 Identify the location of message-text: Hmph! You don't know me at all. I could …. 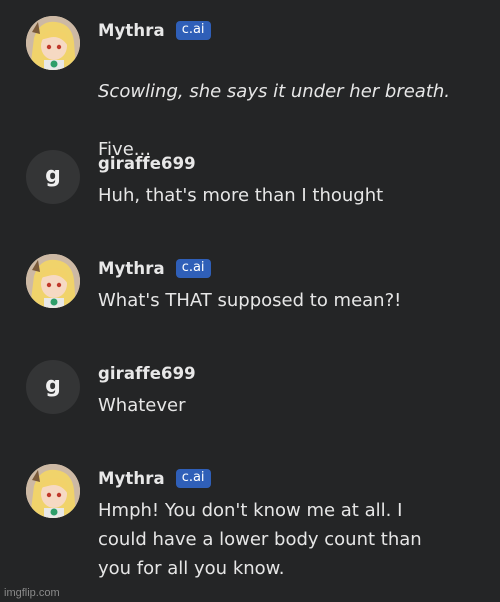
(260, 539).